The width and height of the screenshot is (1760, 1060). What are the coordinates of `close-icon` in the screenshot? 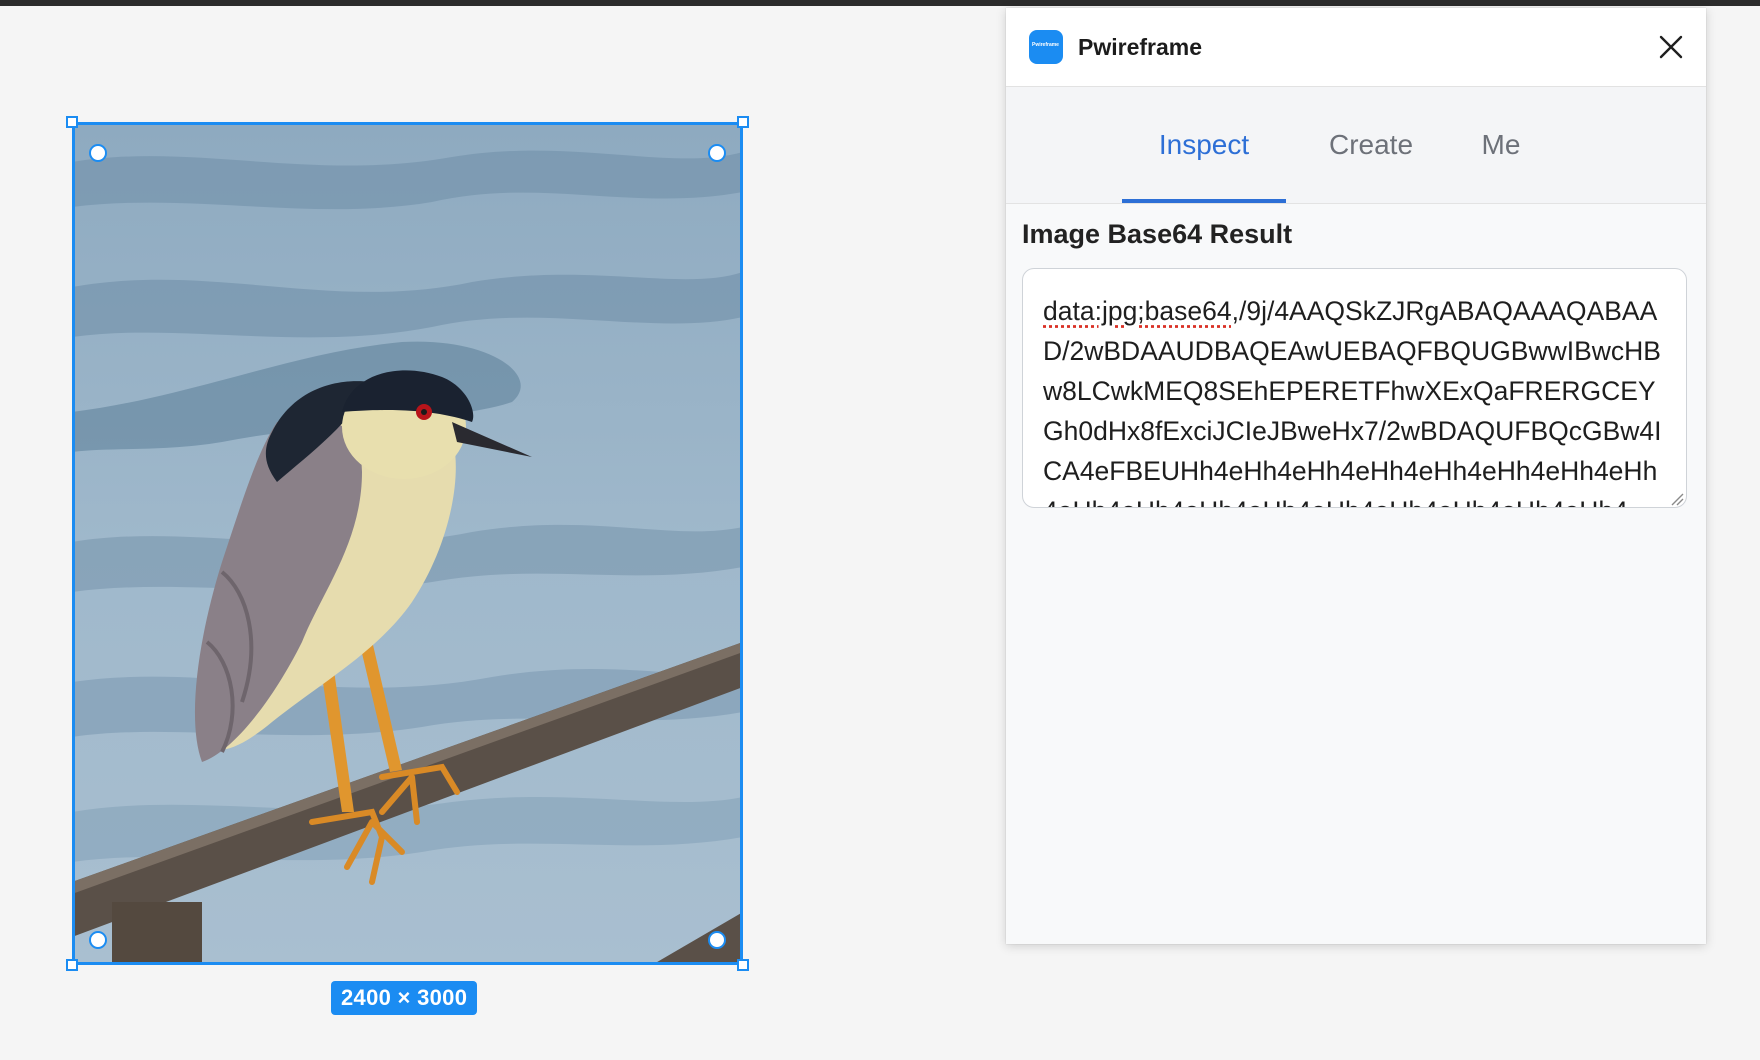 It's located at (1671, 47).